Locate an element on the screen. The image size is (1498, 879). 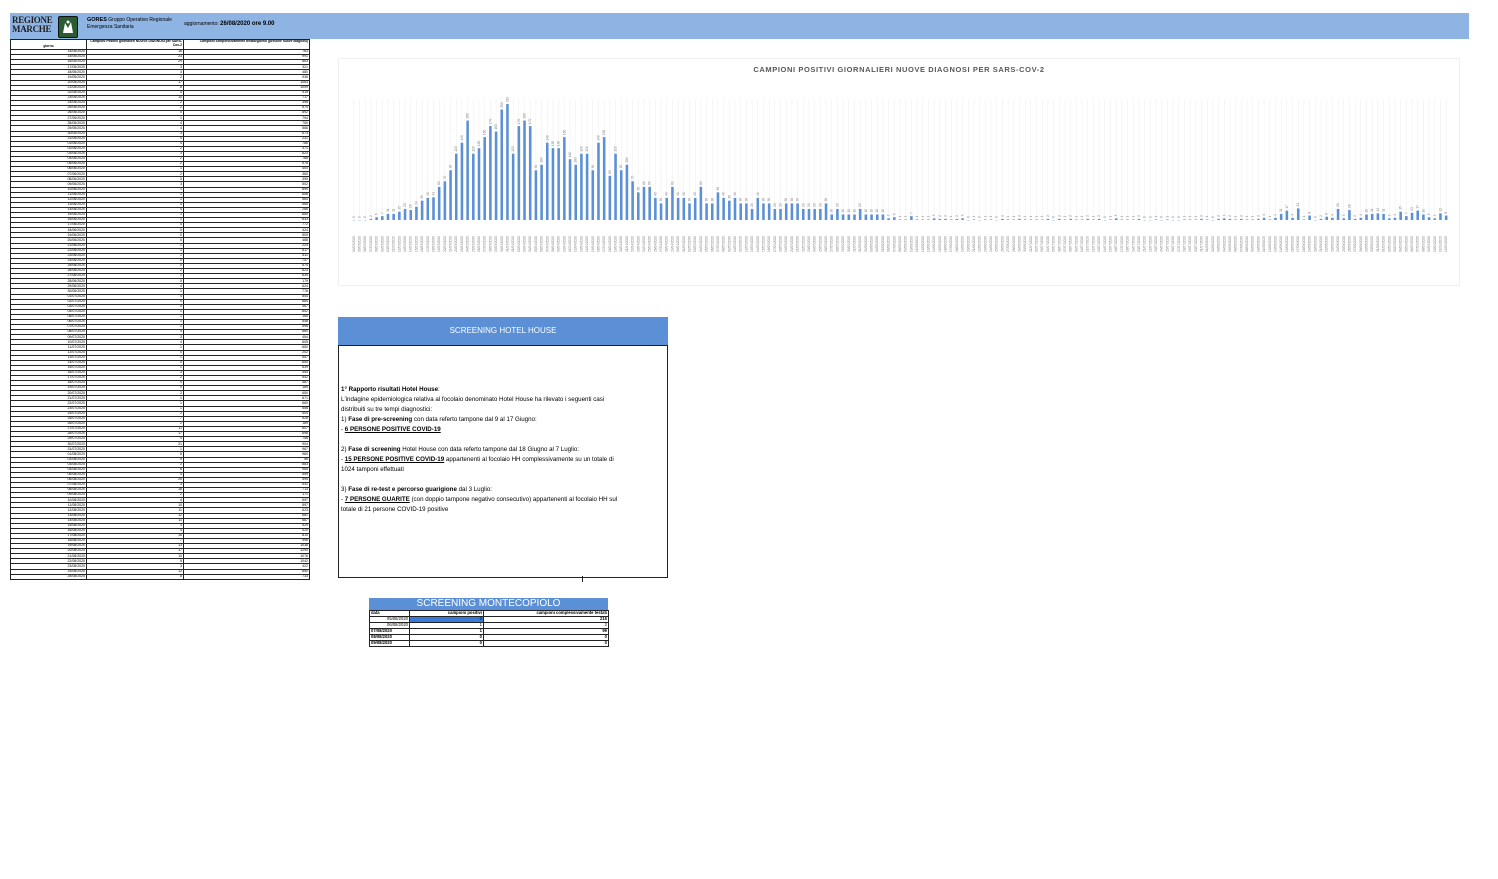
x-tick-label: 05/05/2020 is located at coordinates (707, 244).